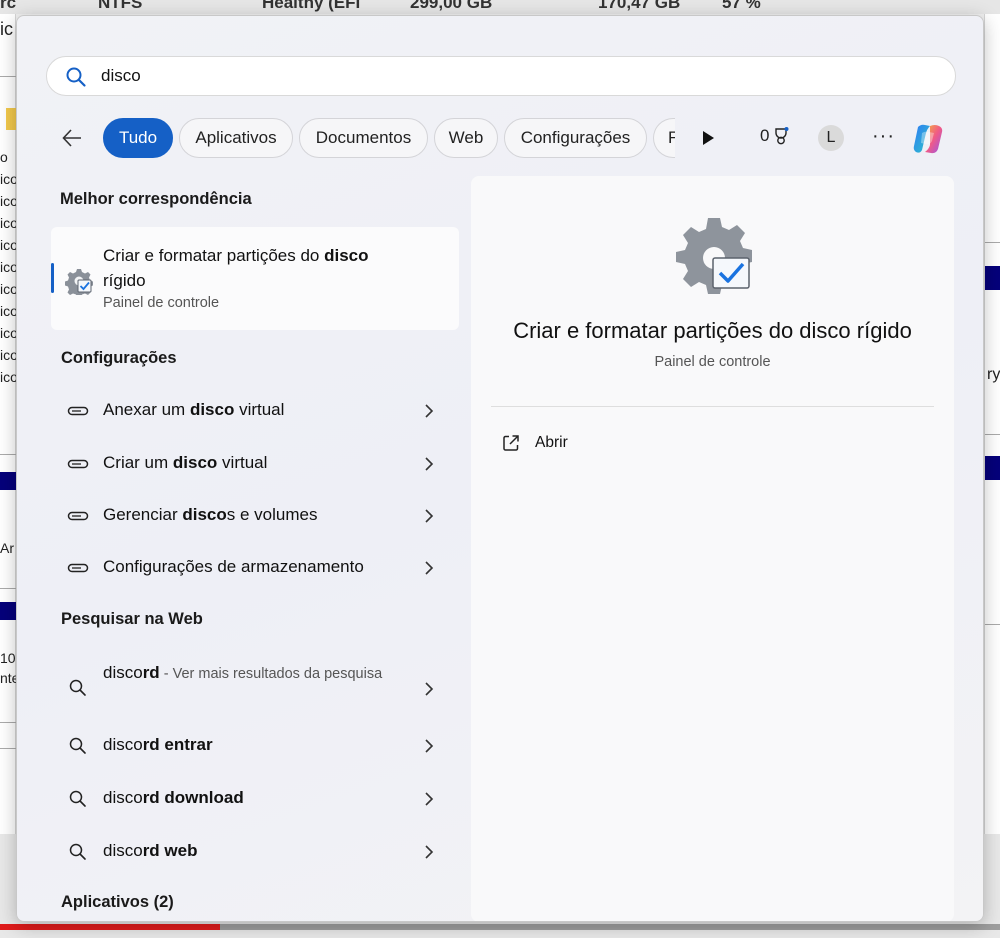  Describe the element at coordinates (110, 927) in the screenshot. I see `video-progress-fill` at that location.